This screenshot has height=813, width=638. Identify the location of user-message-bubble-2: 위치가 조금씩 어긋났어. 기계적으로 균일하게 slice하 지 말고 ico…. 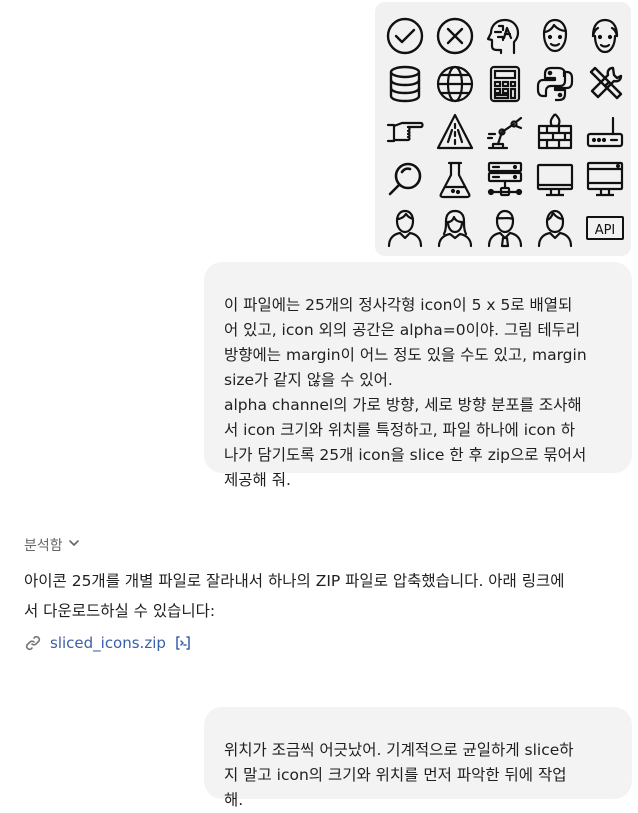
(418, 758).